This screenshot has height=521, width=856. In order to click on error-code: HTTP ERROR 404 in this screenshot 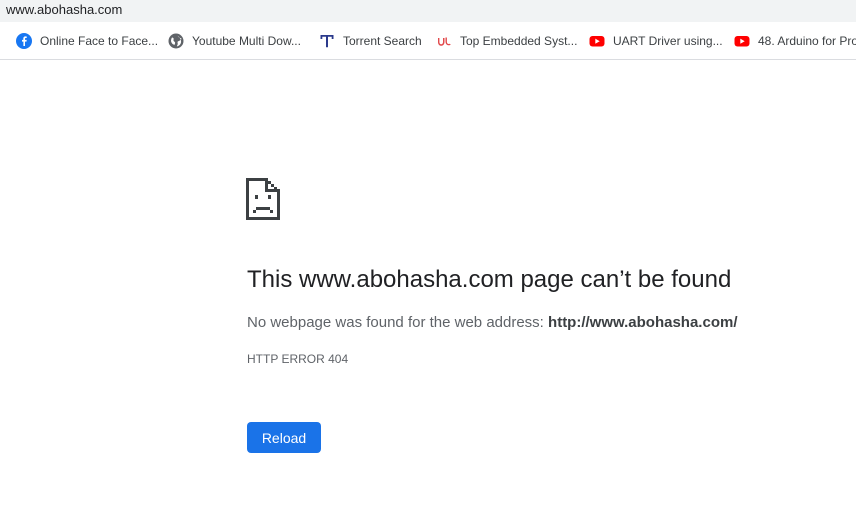, I will do `click(298, 359)`.